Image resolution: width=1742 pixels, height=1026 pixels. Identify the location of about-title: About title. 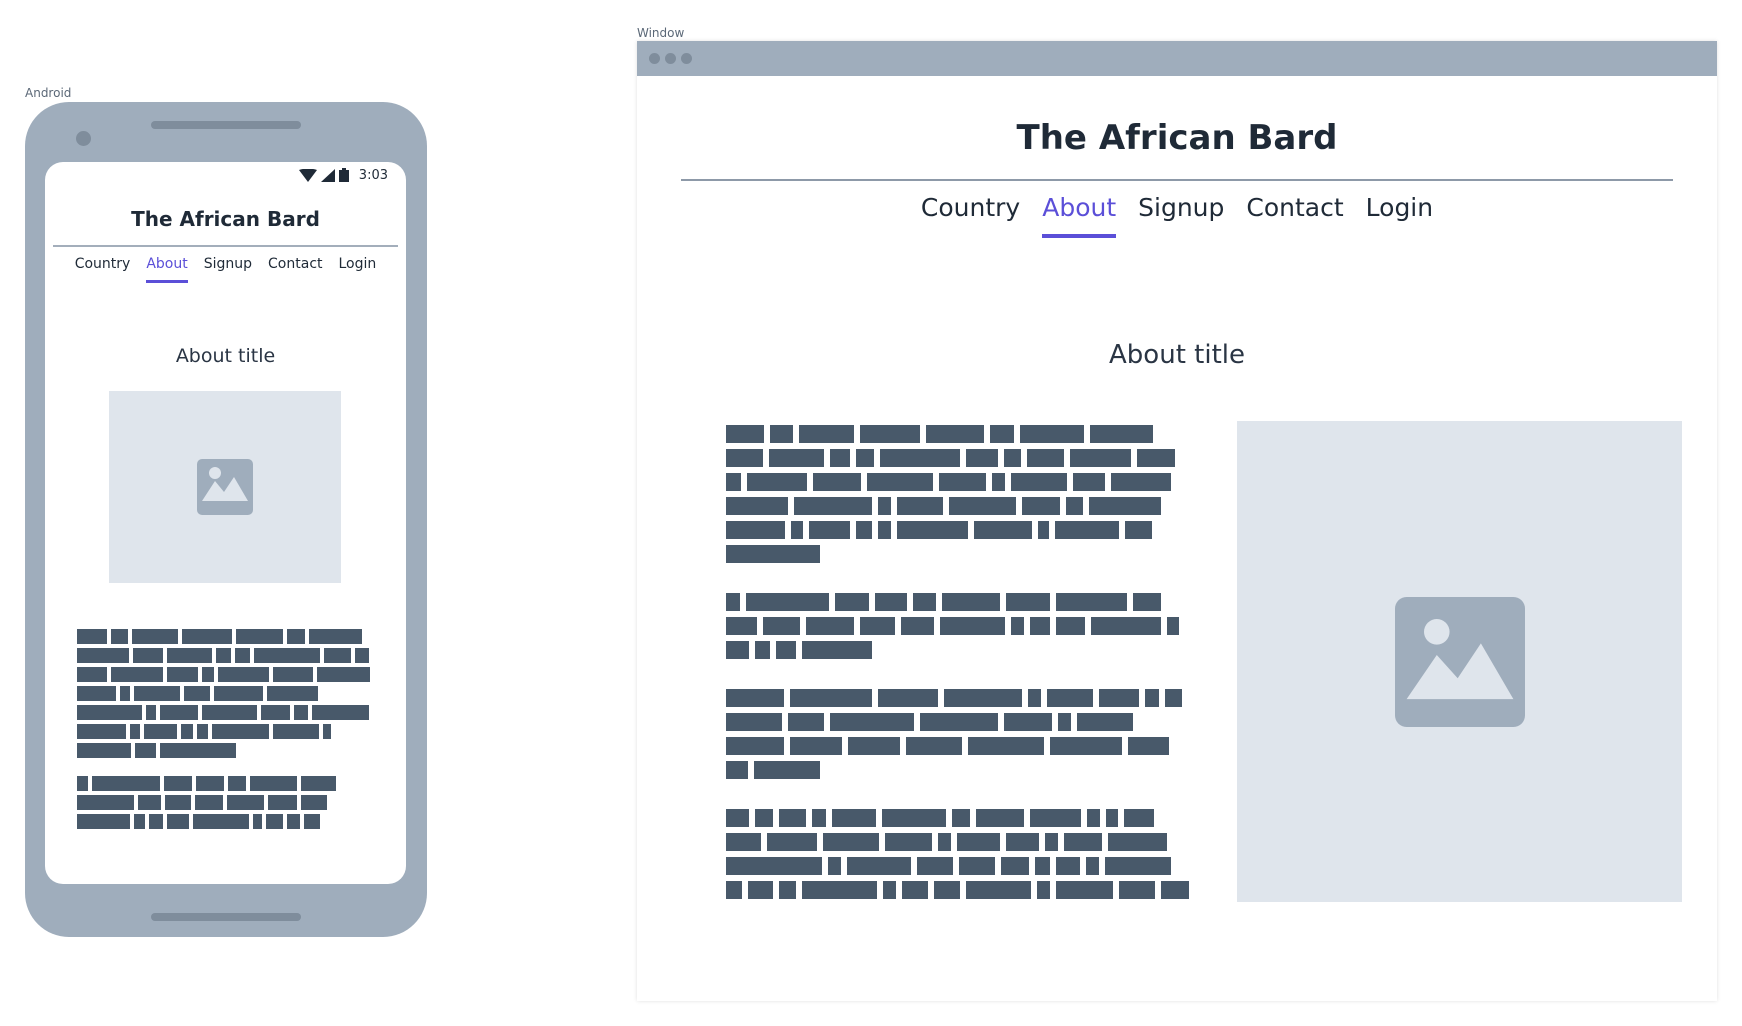
(225, 356).